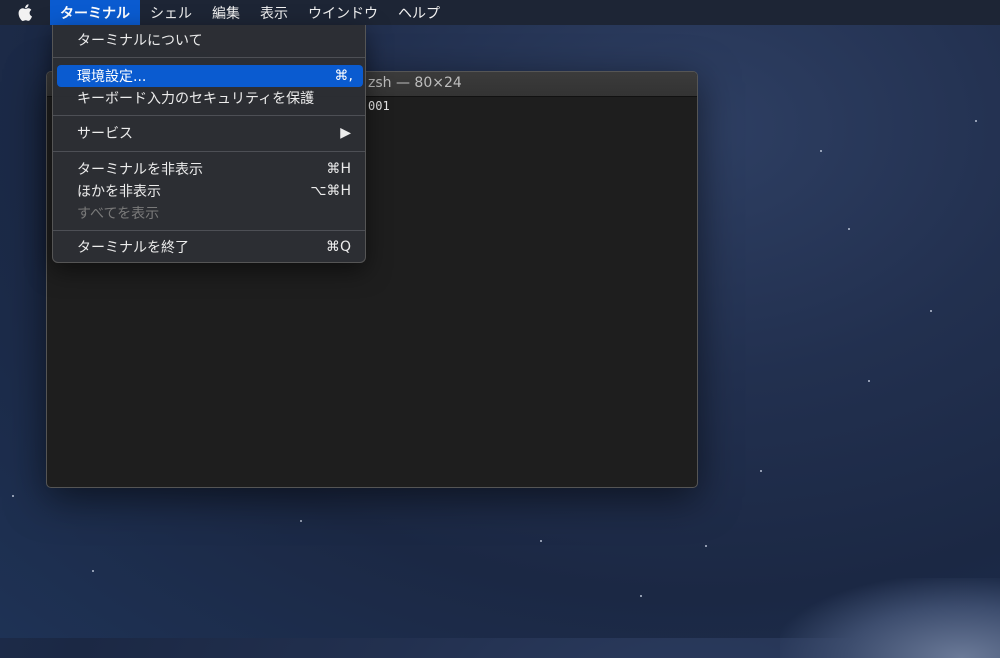 This screenshot has height=658, width=1000. Describe the element at coordinates (226, 12) in the screenshot. I see `menu-edit: 編集` at that location.